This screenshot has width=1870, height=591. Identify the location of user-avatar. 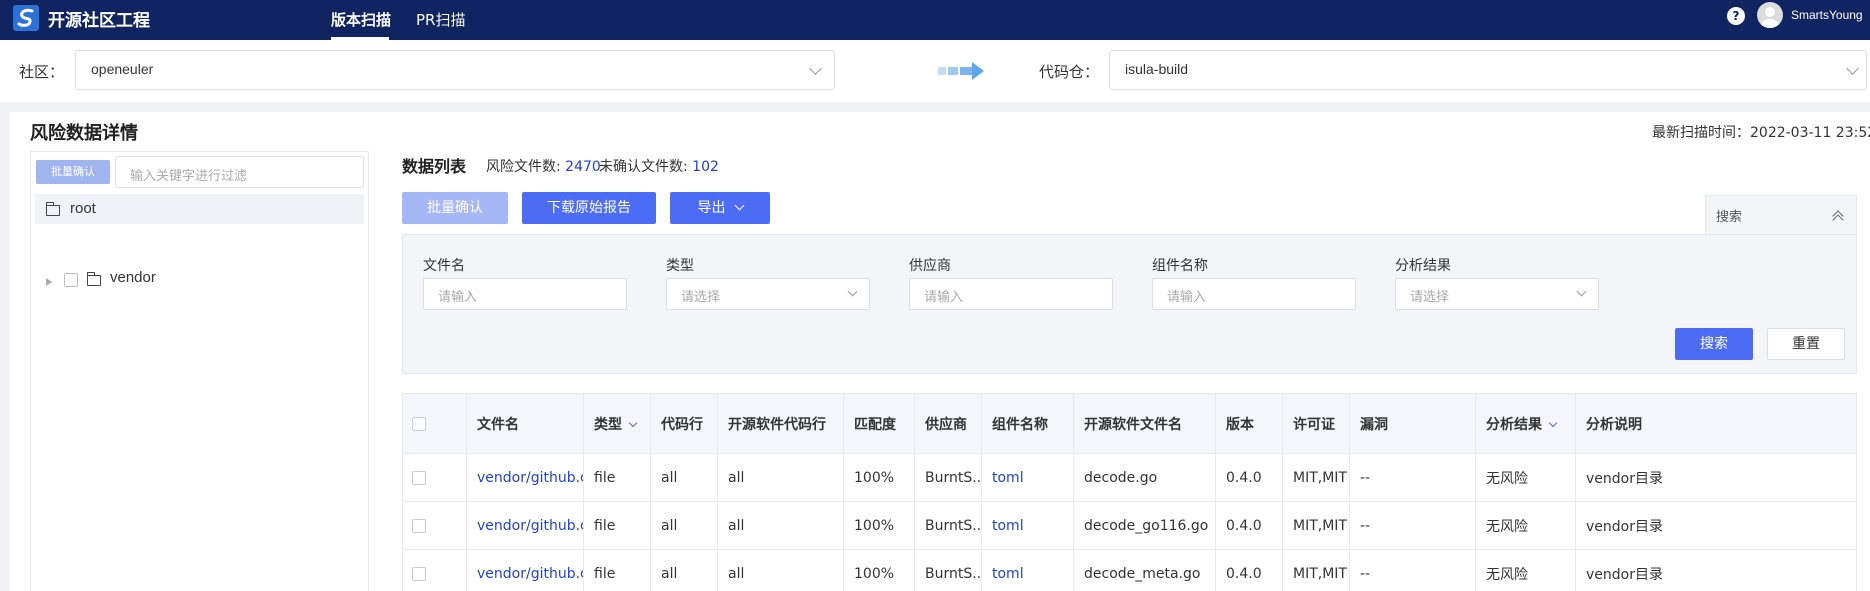
(1770, 15).